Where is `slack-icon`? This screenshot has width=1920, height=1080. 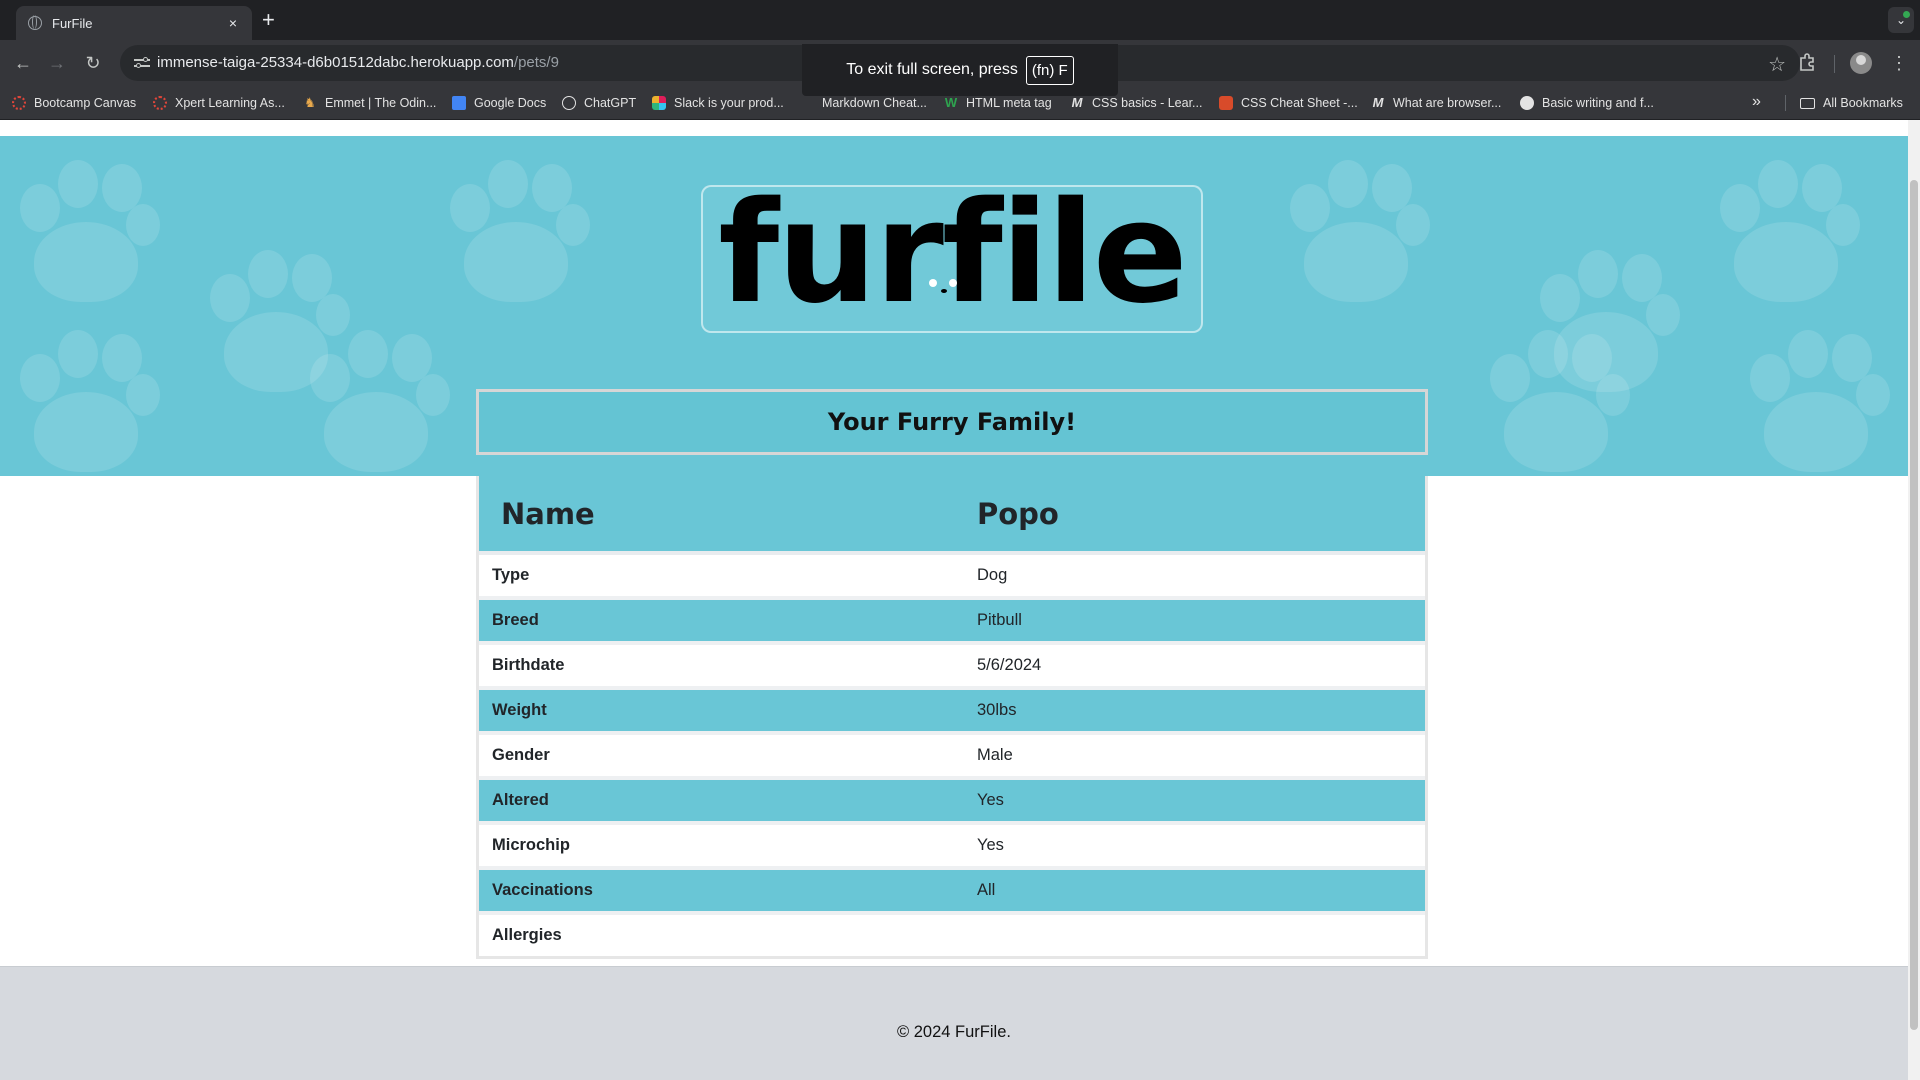 slack-icon is located at coordinates (659, 103).